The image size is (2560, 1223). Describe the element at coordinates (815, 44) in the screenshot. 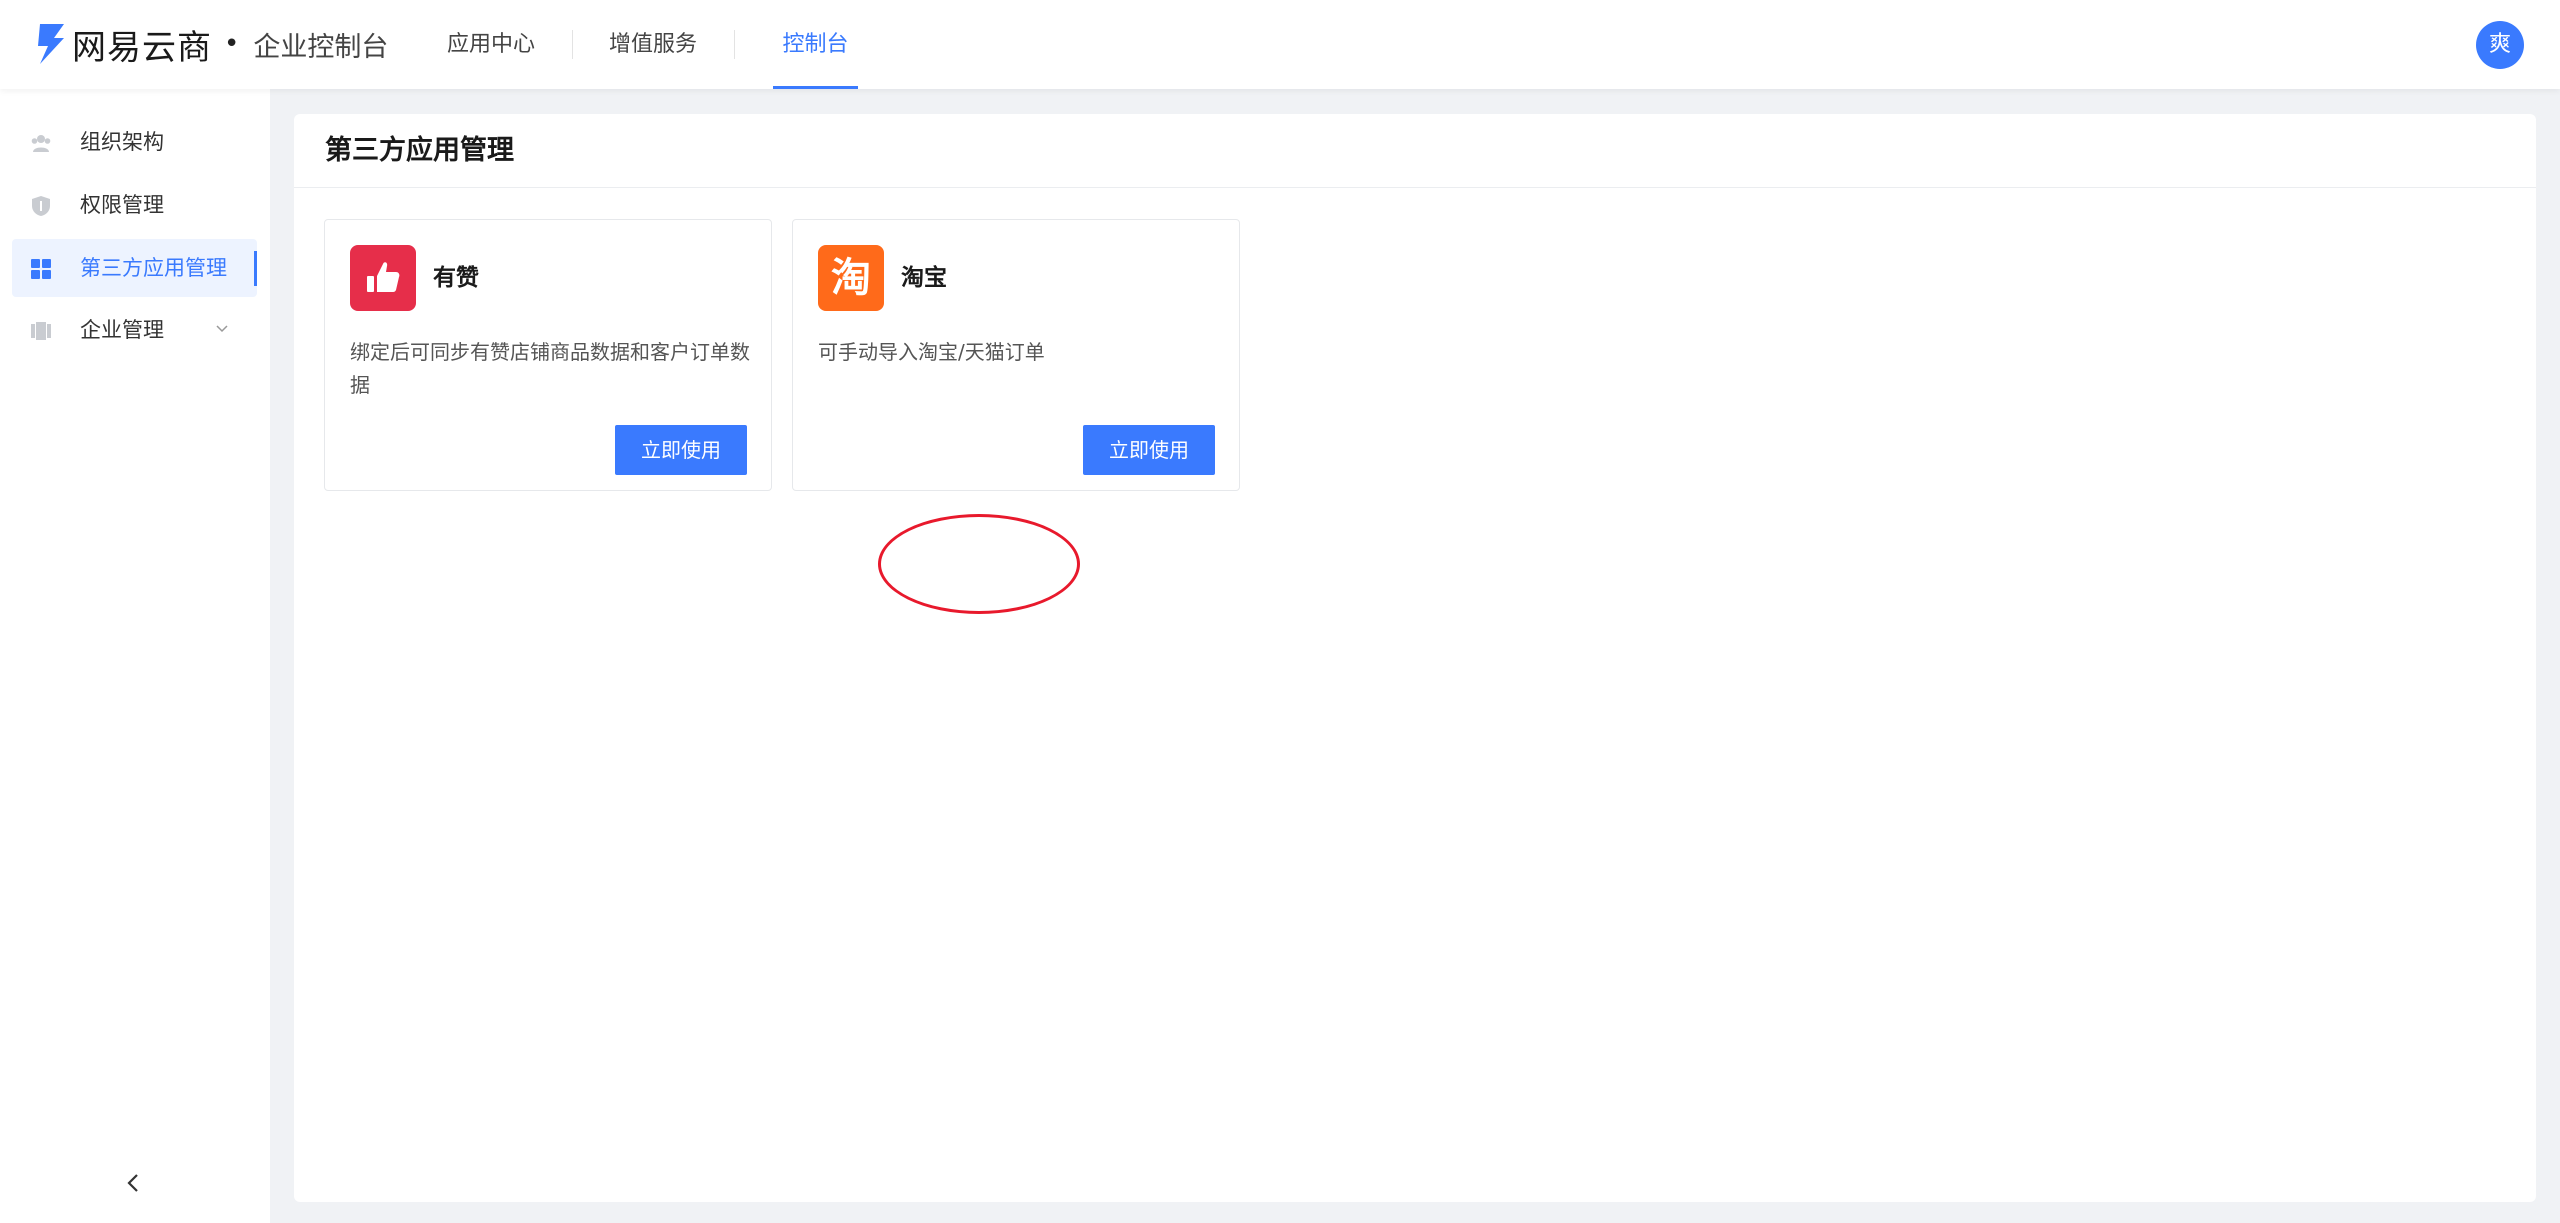

I see `tab-console: 控制台` at that location.